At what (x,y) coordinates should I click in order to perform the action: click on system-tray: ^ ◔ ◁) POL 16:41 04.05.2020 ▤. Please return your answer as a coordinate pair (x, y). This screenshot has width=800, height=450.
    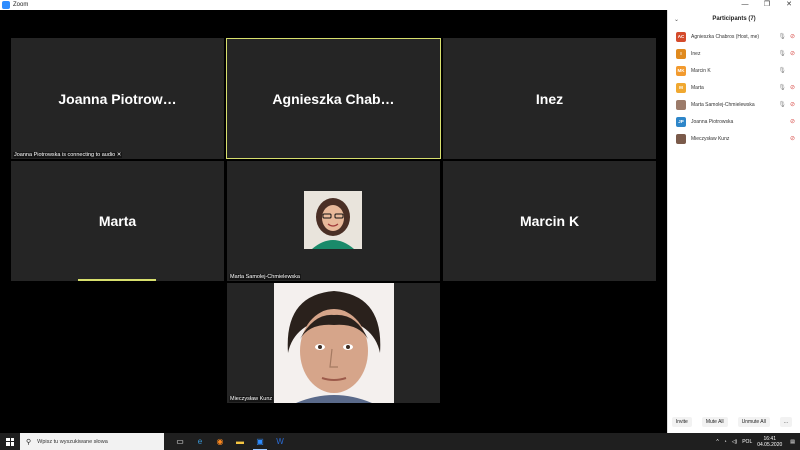
    Looking at the image, I should click on (758, 441).